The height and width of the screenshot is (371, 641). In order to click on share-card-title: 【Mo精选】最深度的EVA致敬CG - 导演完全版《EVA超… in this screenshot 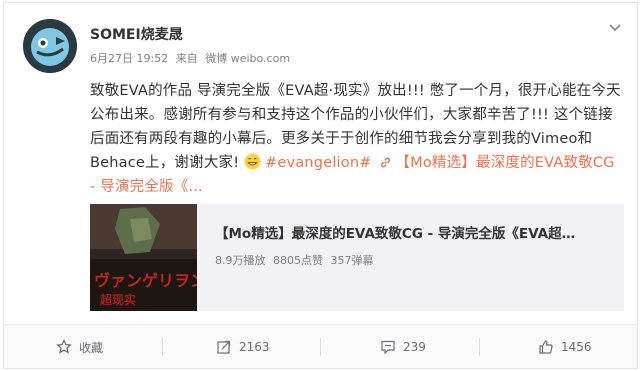, I will do `click(412, 232)`.